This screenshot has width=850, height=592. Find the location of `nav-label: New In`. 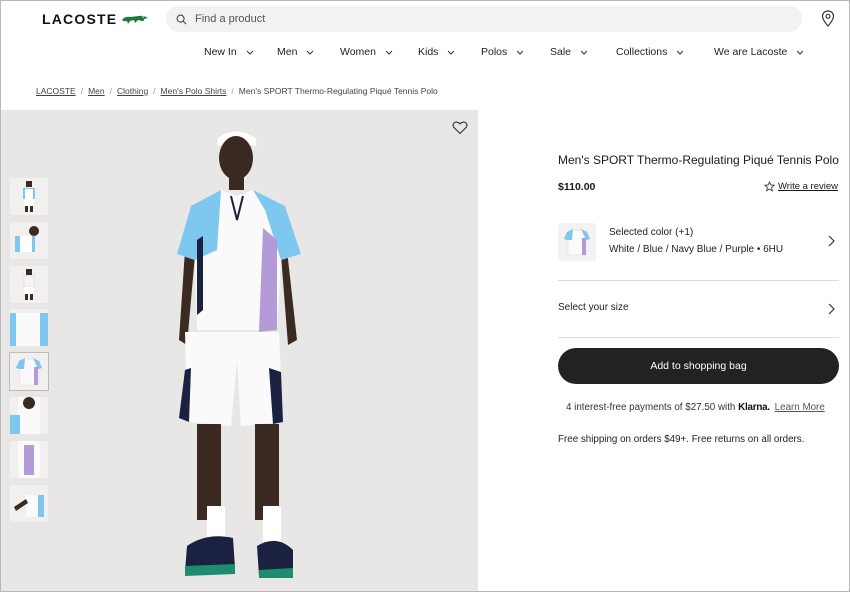

nav-label: New In is located at coordinates (220, 52).